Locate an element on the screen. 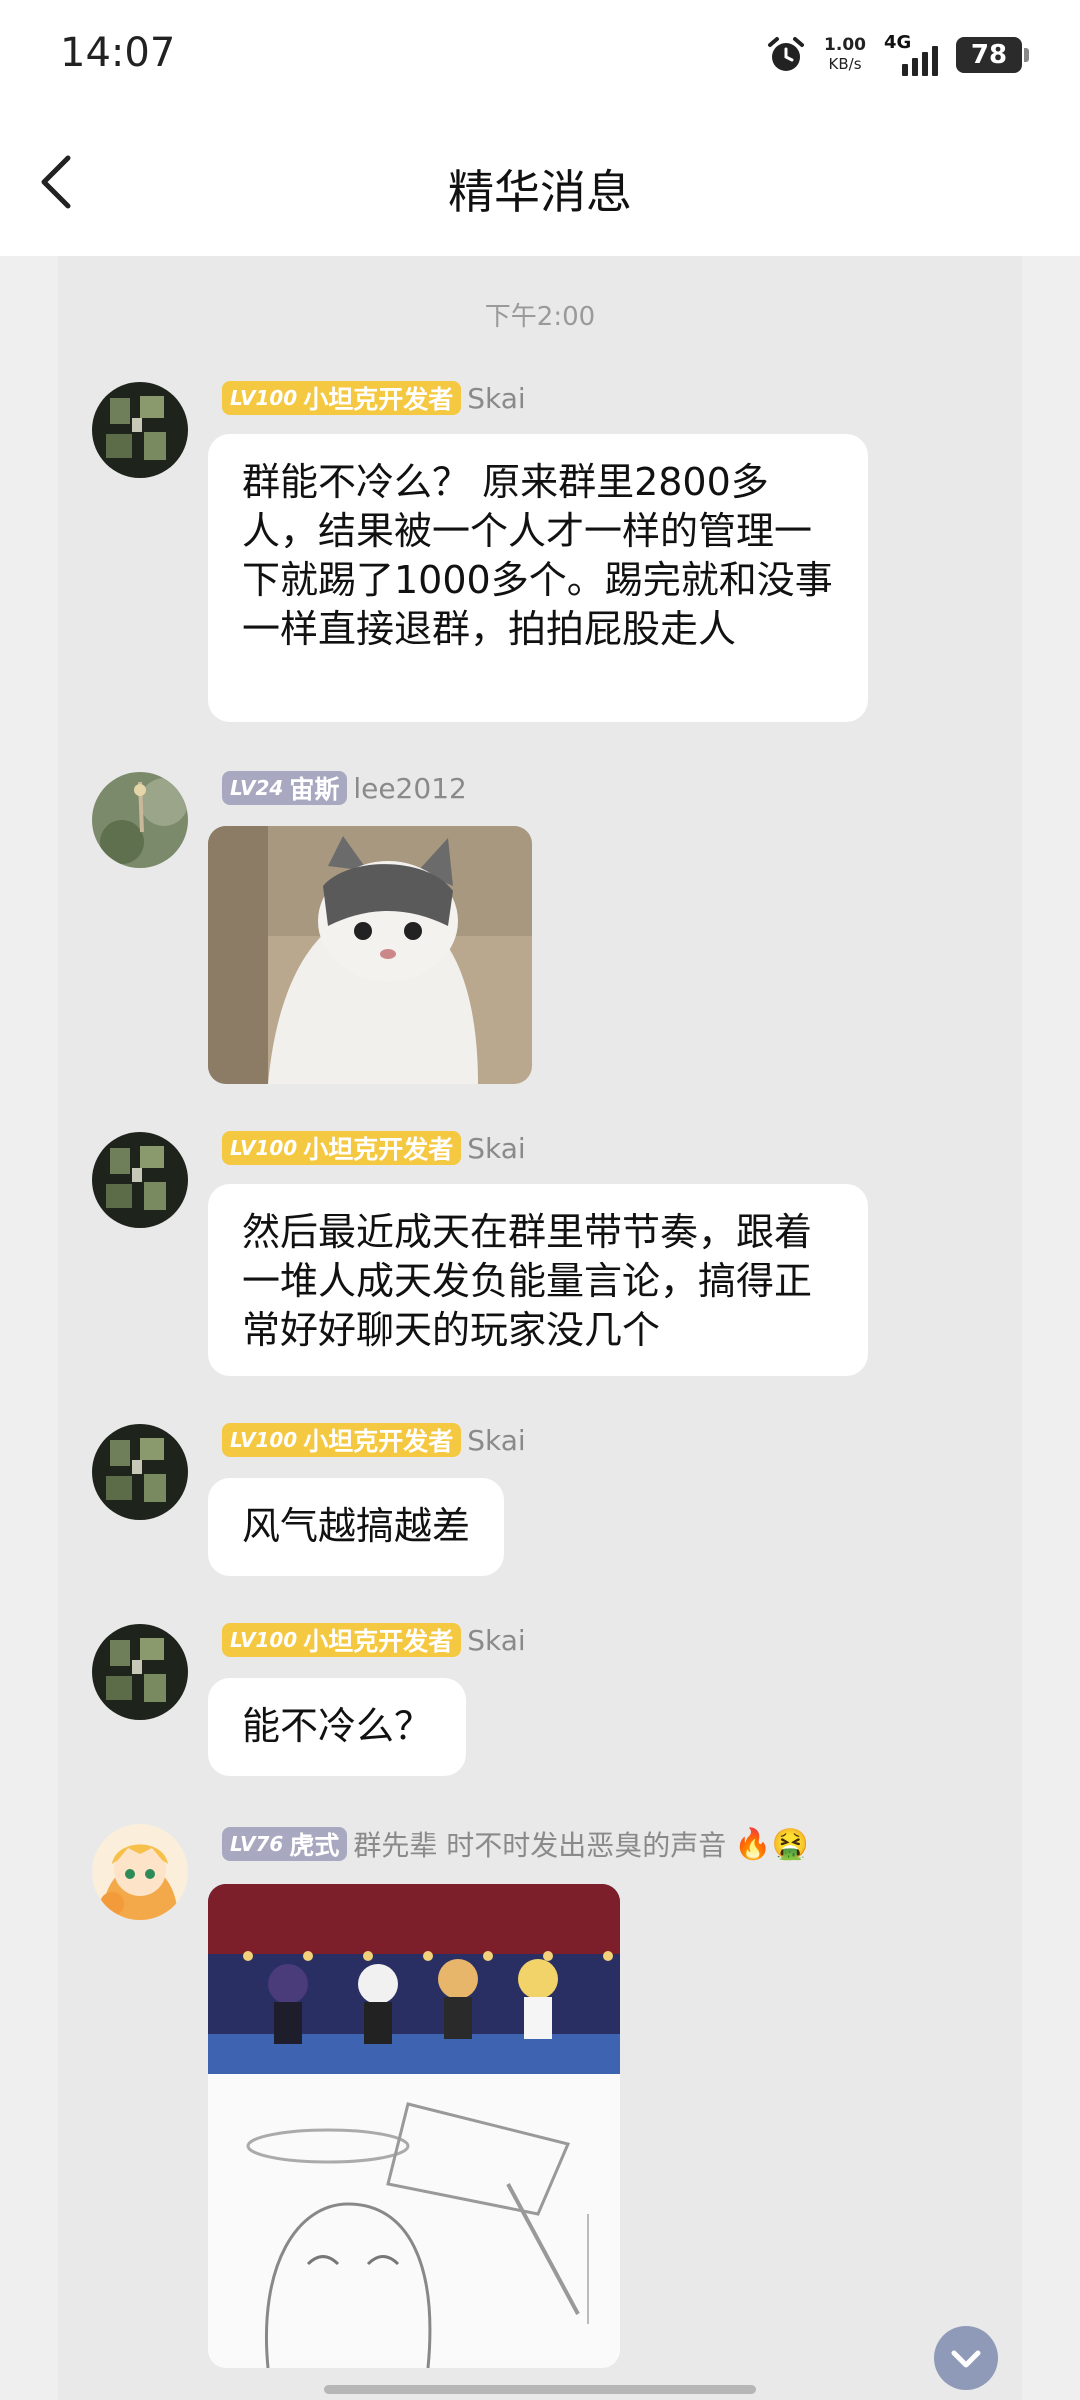 The height and width of the screenshot is (2400, 1080). navigation-bar: 精华消息 is located at coordinates (540, 183).